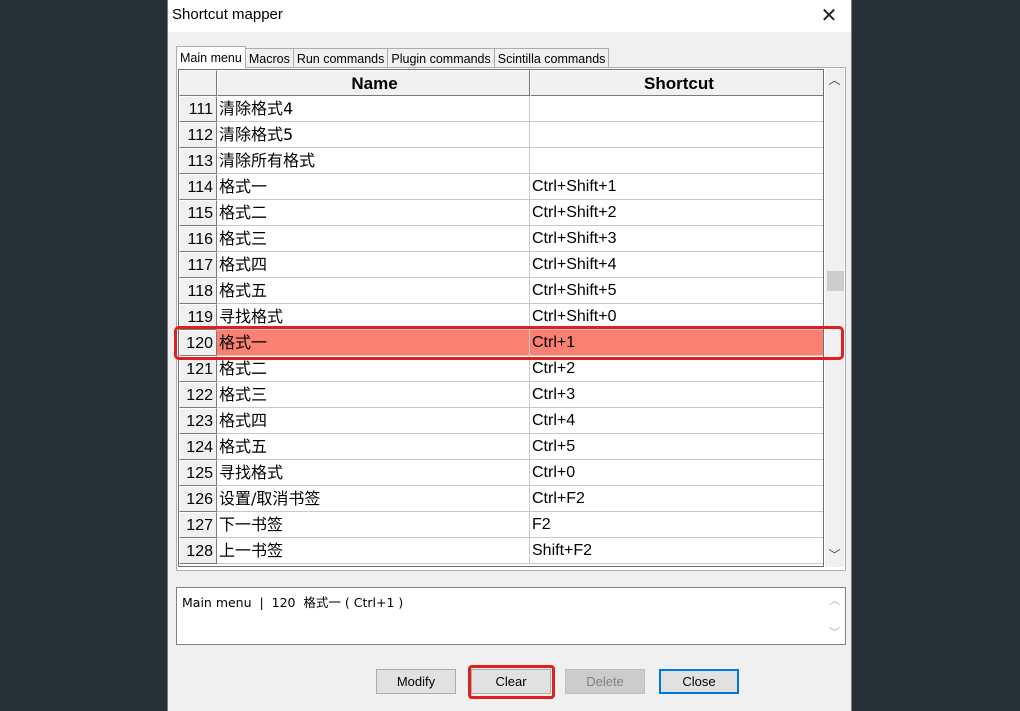  I want to click on row-number: 111, so click(198, 109).